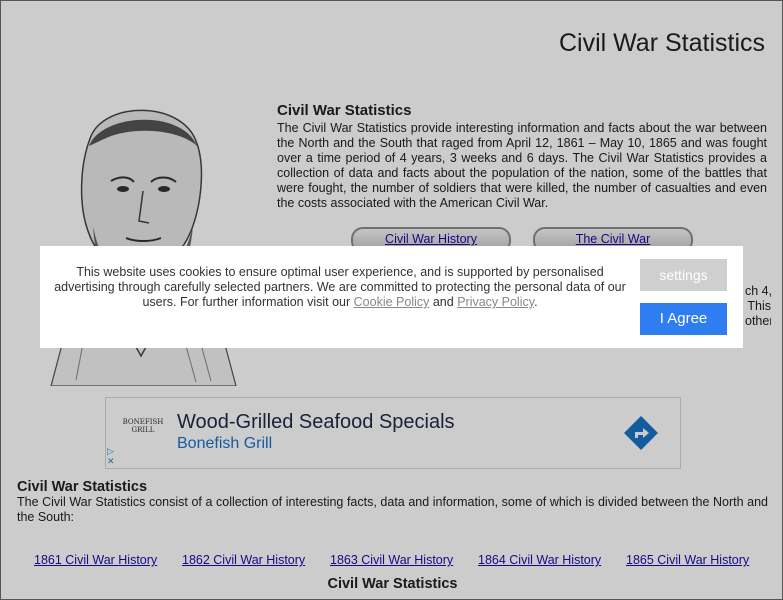 The width and height of the screenshot is (783, 600). Describe the element at coordinates (431, 239) in the screenshot. I see `civil-war-history-link: Civil War History` at that location.